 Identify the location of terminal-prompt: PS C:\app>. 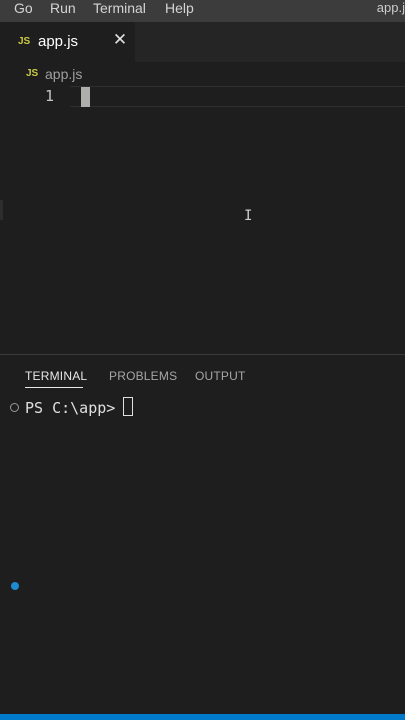
(74, 408).